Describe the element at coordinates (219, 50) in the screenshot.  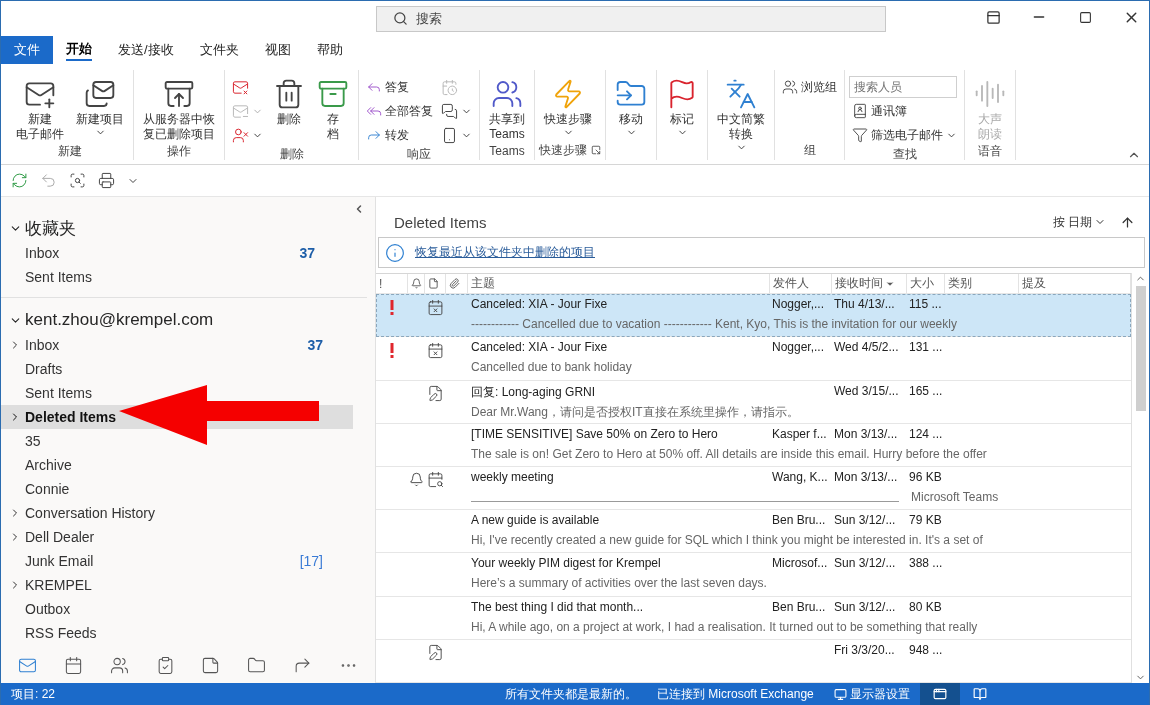
I see `ribbon-tab: 文件夹` at that location.